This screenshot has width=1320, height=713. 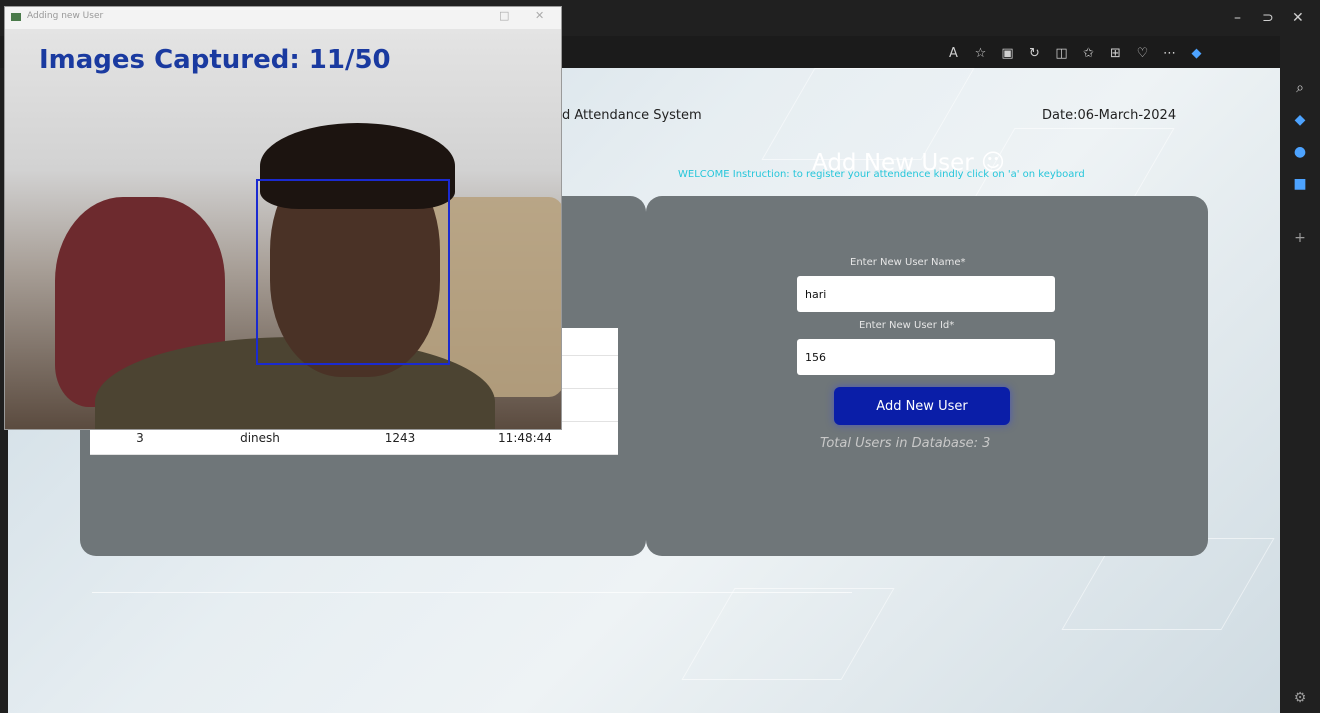 What do you see at coordinates (632, 115) in the screenshot?
I see `app-title: d Attendance System` at bounding box center [632, 115].